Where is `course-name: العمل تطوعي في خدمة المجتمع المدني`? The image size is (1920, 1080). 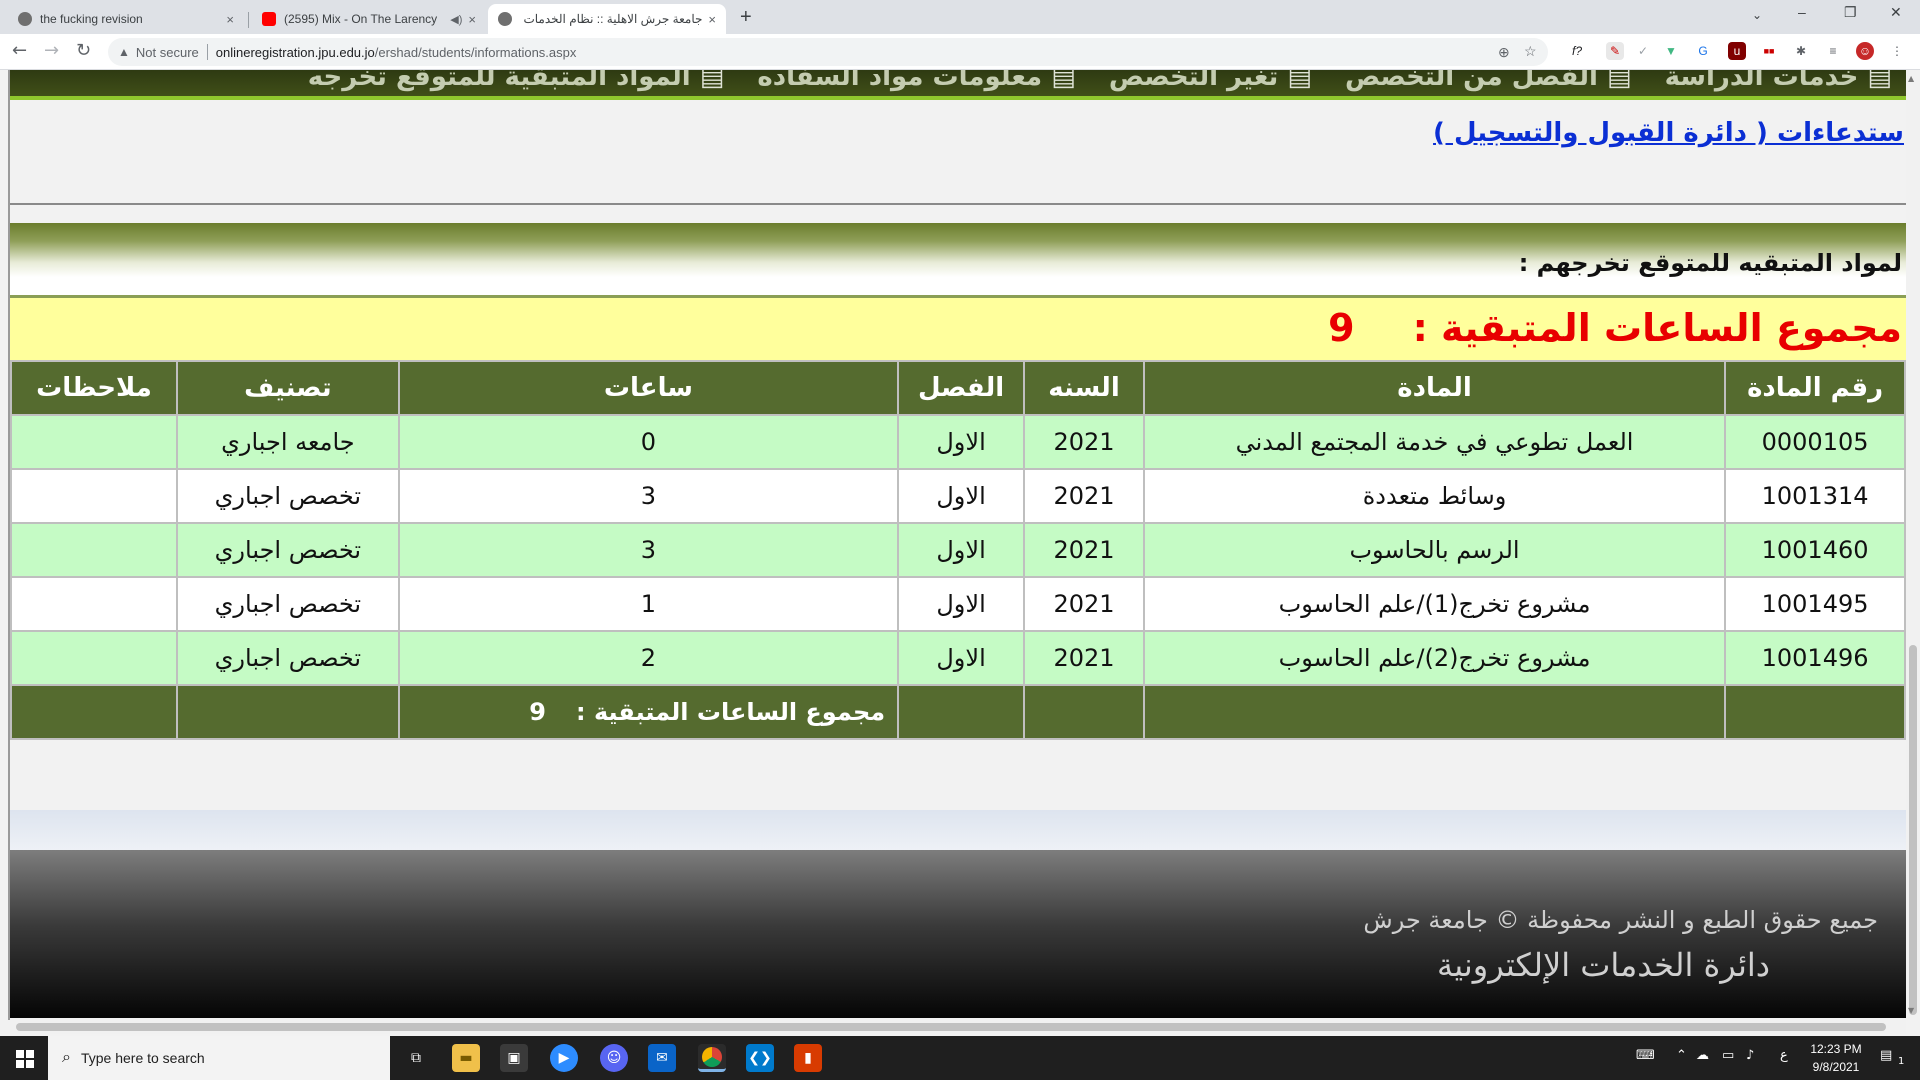
course-name: العمل تطوعي في خدمة المجتمع المدني is located at coordinates (1434, 442).